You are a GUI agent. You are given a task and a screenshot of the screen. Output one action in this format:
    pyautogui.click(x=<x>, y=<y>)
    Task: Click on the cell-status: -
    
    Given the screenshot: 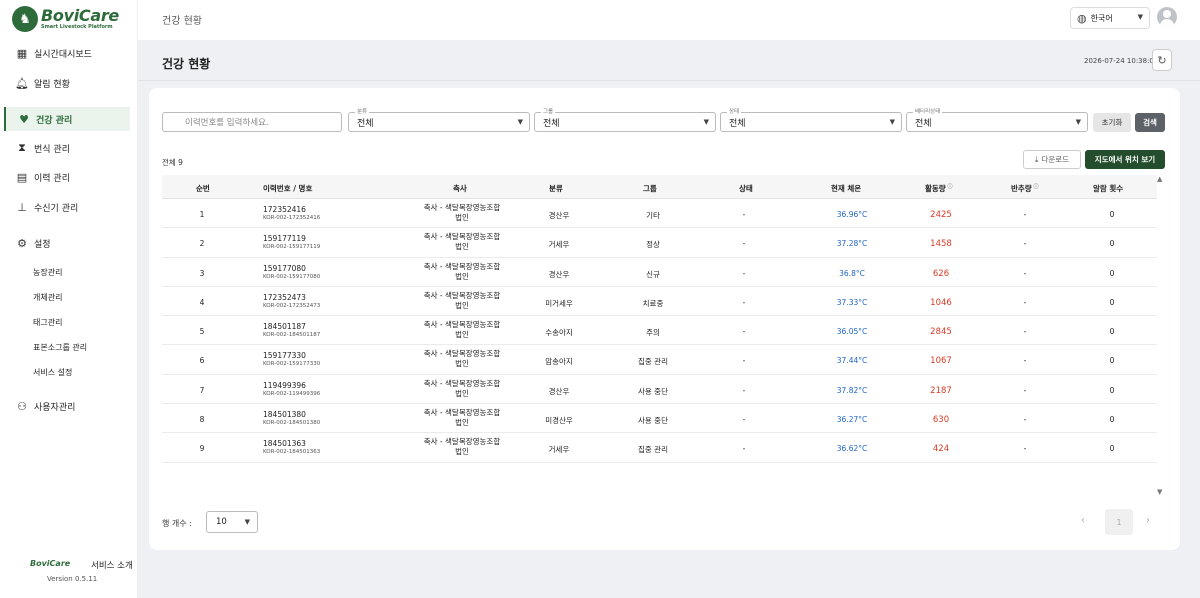 What is the action you would take?
    pyautogui.click(x=744, y=302)
    